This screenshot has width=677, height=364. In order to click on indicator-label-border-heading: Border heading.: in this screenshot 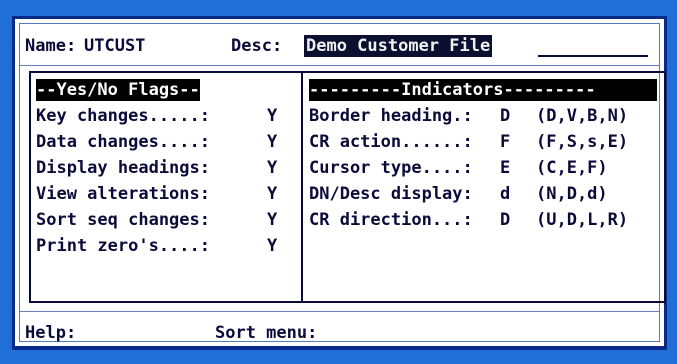, I will do `click(391, 116)`.